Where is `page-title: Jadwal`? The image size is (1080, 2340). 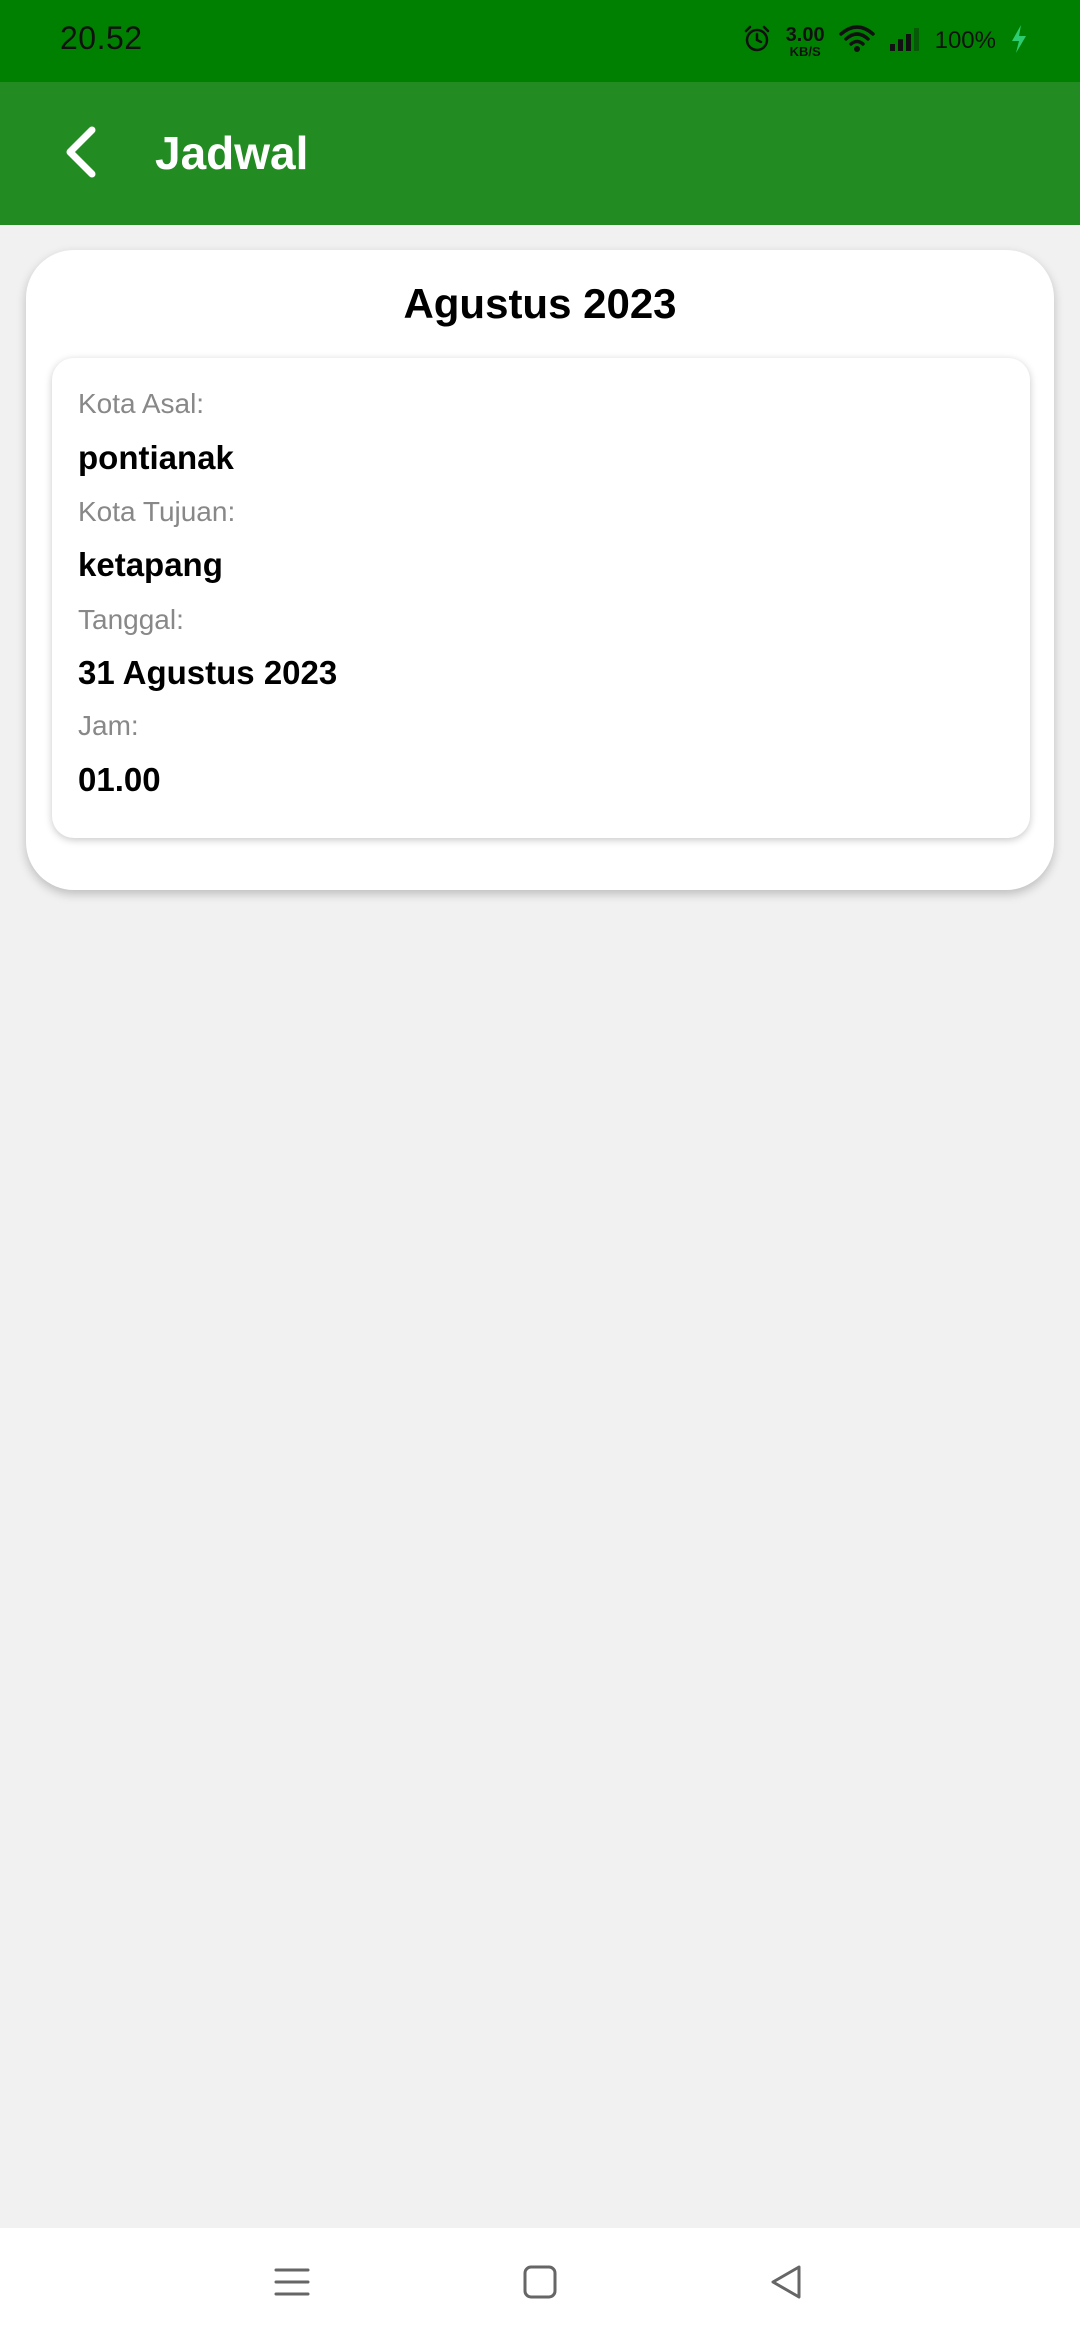
page-title: Jadwal is located at coordinates (232, 153).